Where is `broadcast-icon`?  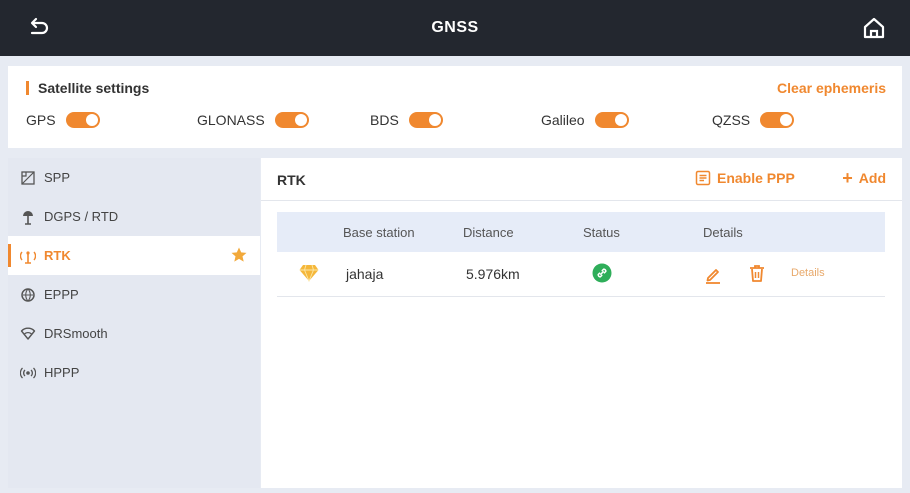
broadcast-icon is located at coordinates (28, 372).